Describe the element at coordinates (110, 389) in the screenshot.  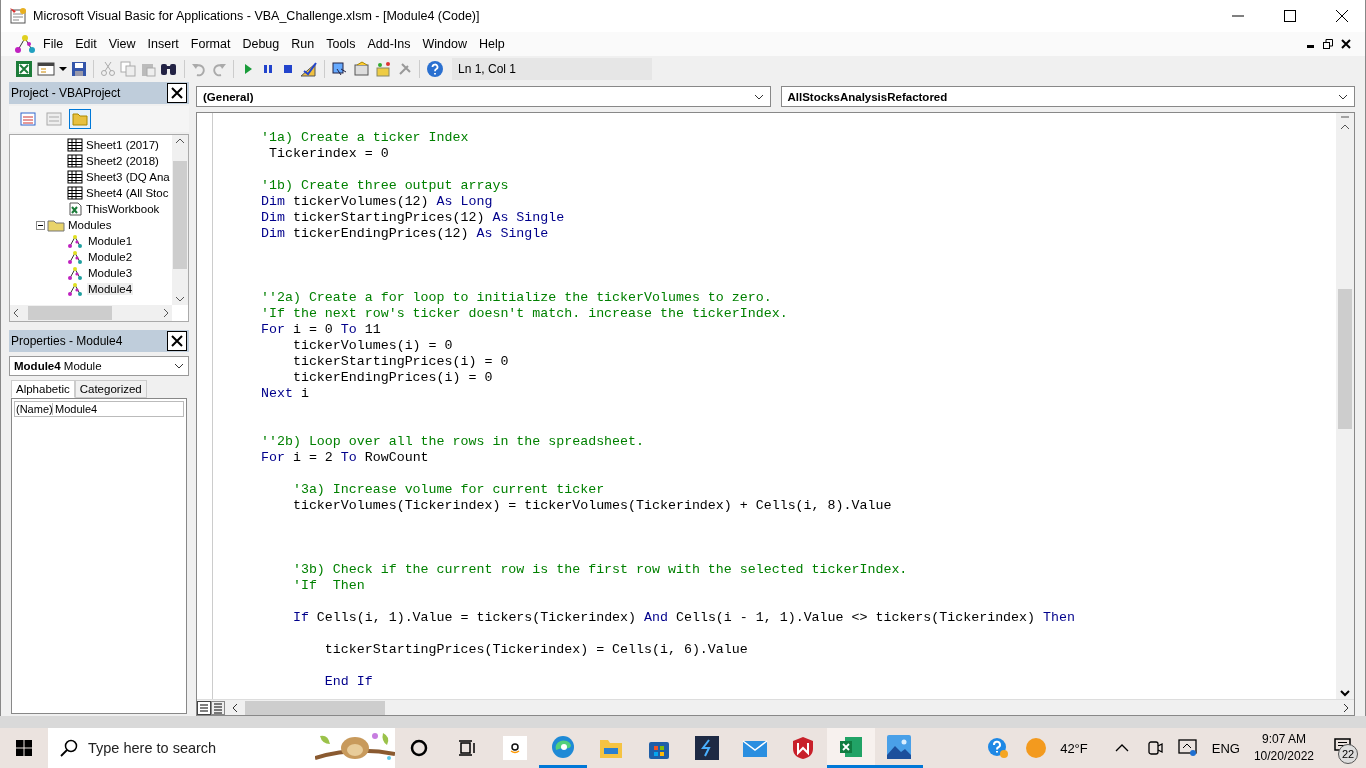
I see `tab: Categorized` at that location.